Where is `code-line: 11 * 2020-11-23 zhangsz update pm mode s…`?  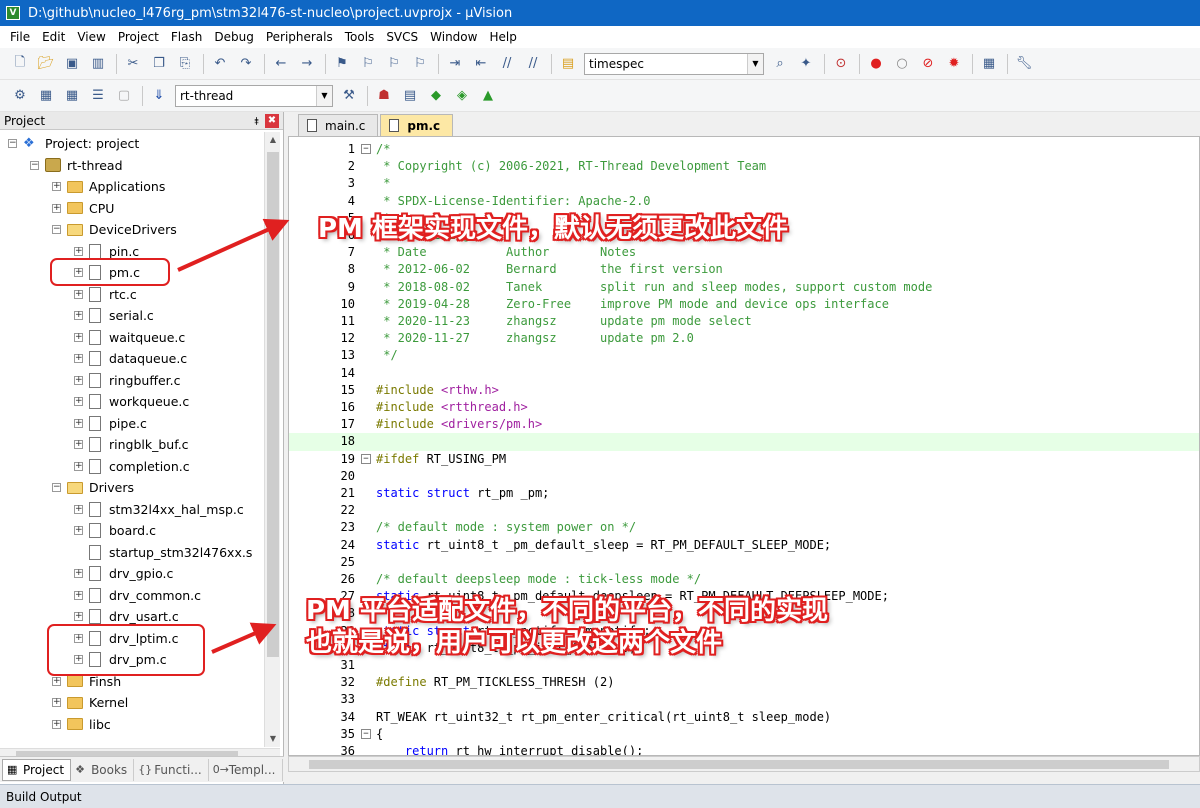 code-line: 11 * 2020-11-23 zhangsz update pm mode s… is located at coordinates (744, 321).